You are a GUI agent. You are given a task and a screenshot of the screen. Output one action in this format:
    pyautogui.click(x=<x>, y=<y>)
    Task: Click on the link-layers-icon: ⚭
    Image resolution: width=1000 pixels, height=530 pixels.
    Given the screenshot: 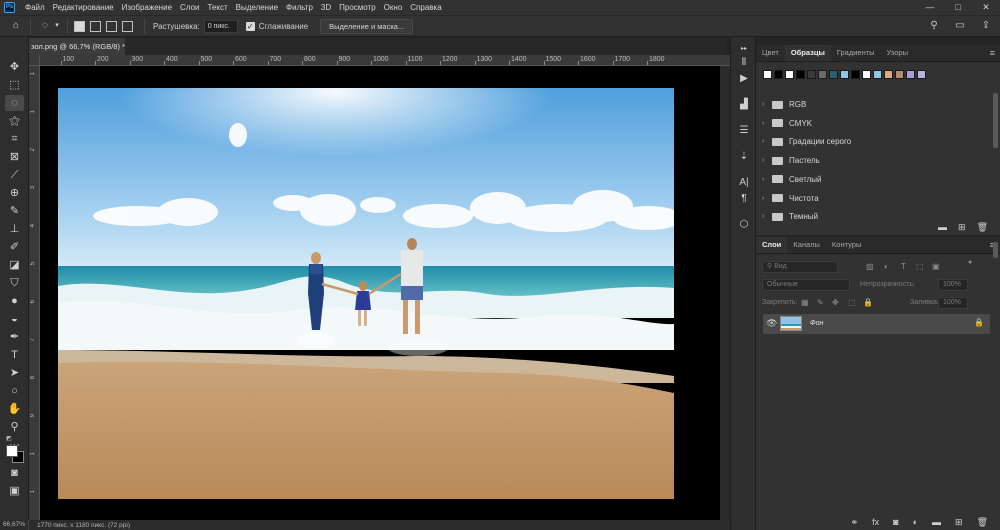 What is the action you would take?
    pyautogui.click(x=855, y=522)
    